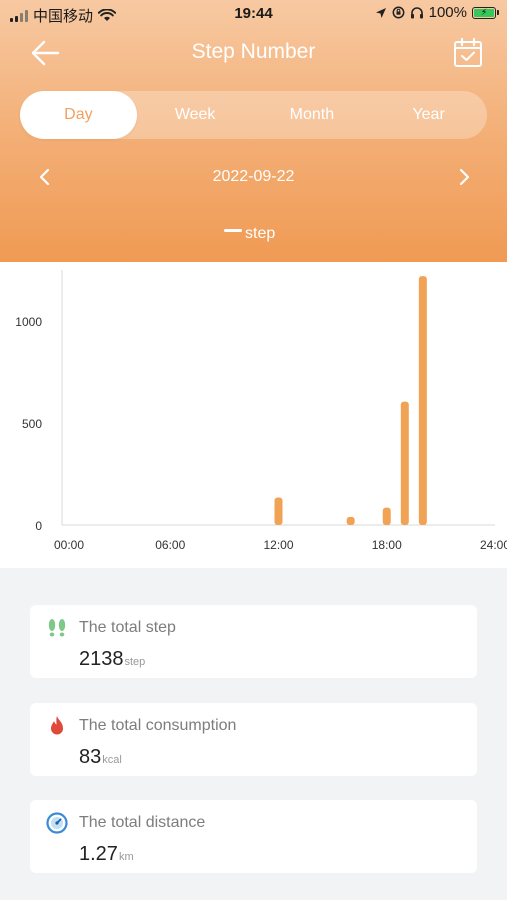  I want to click on chart-legend: step, so click(249, 234).